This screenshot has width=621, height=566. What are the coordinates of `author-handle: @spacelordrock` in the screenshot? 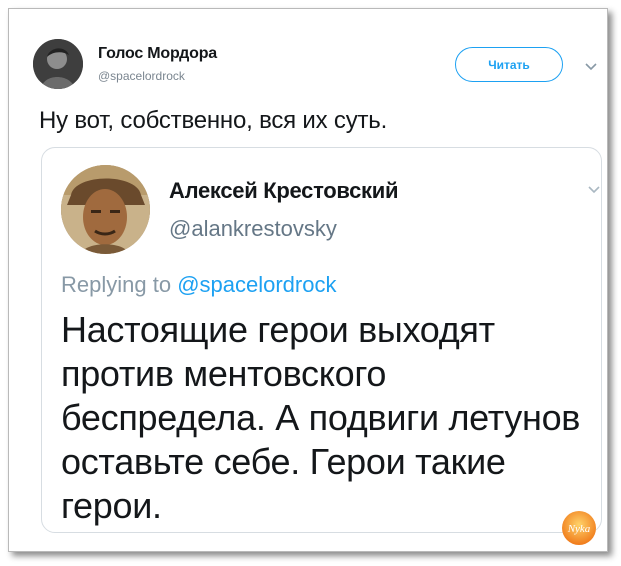 It's located at (141, 76).